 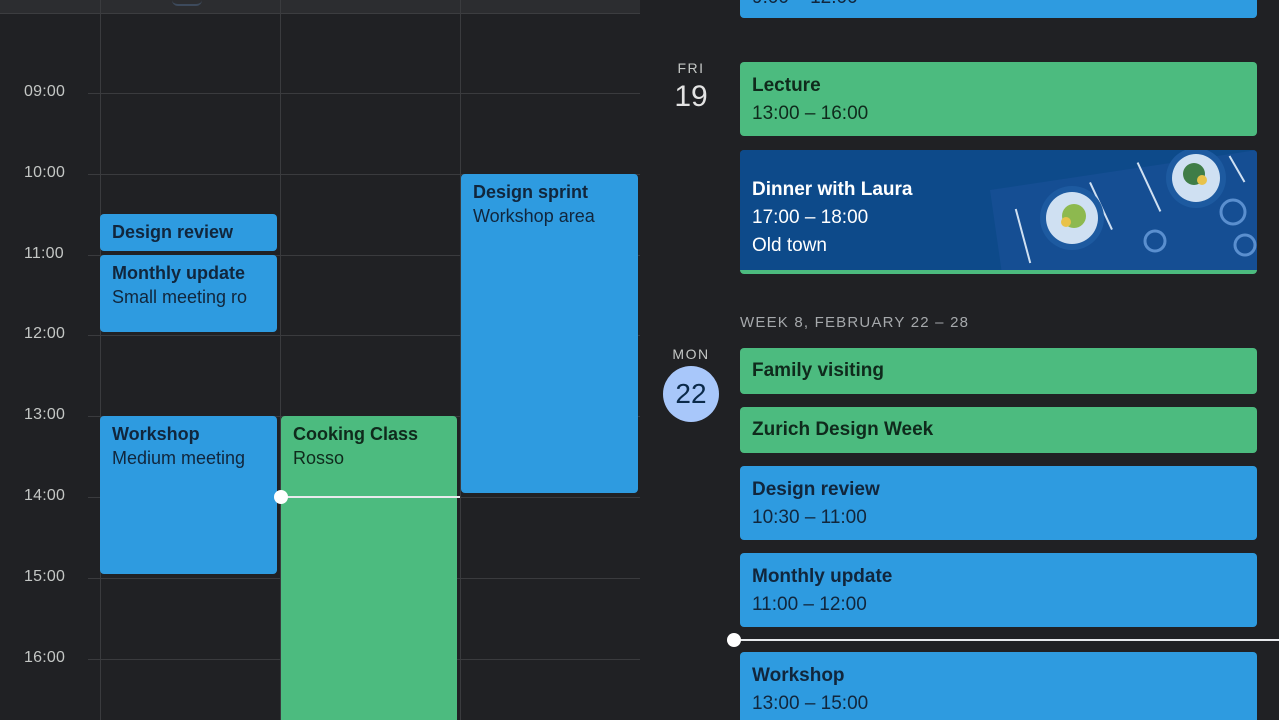 I want to click on event-card-partial: 9:00 – 12:00, so click(x=998, y=9).